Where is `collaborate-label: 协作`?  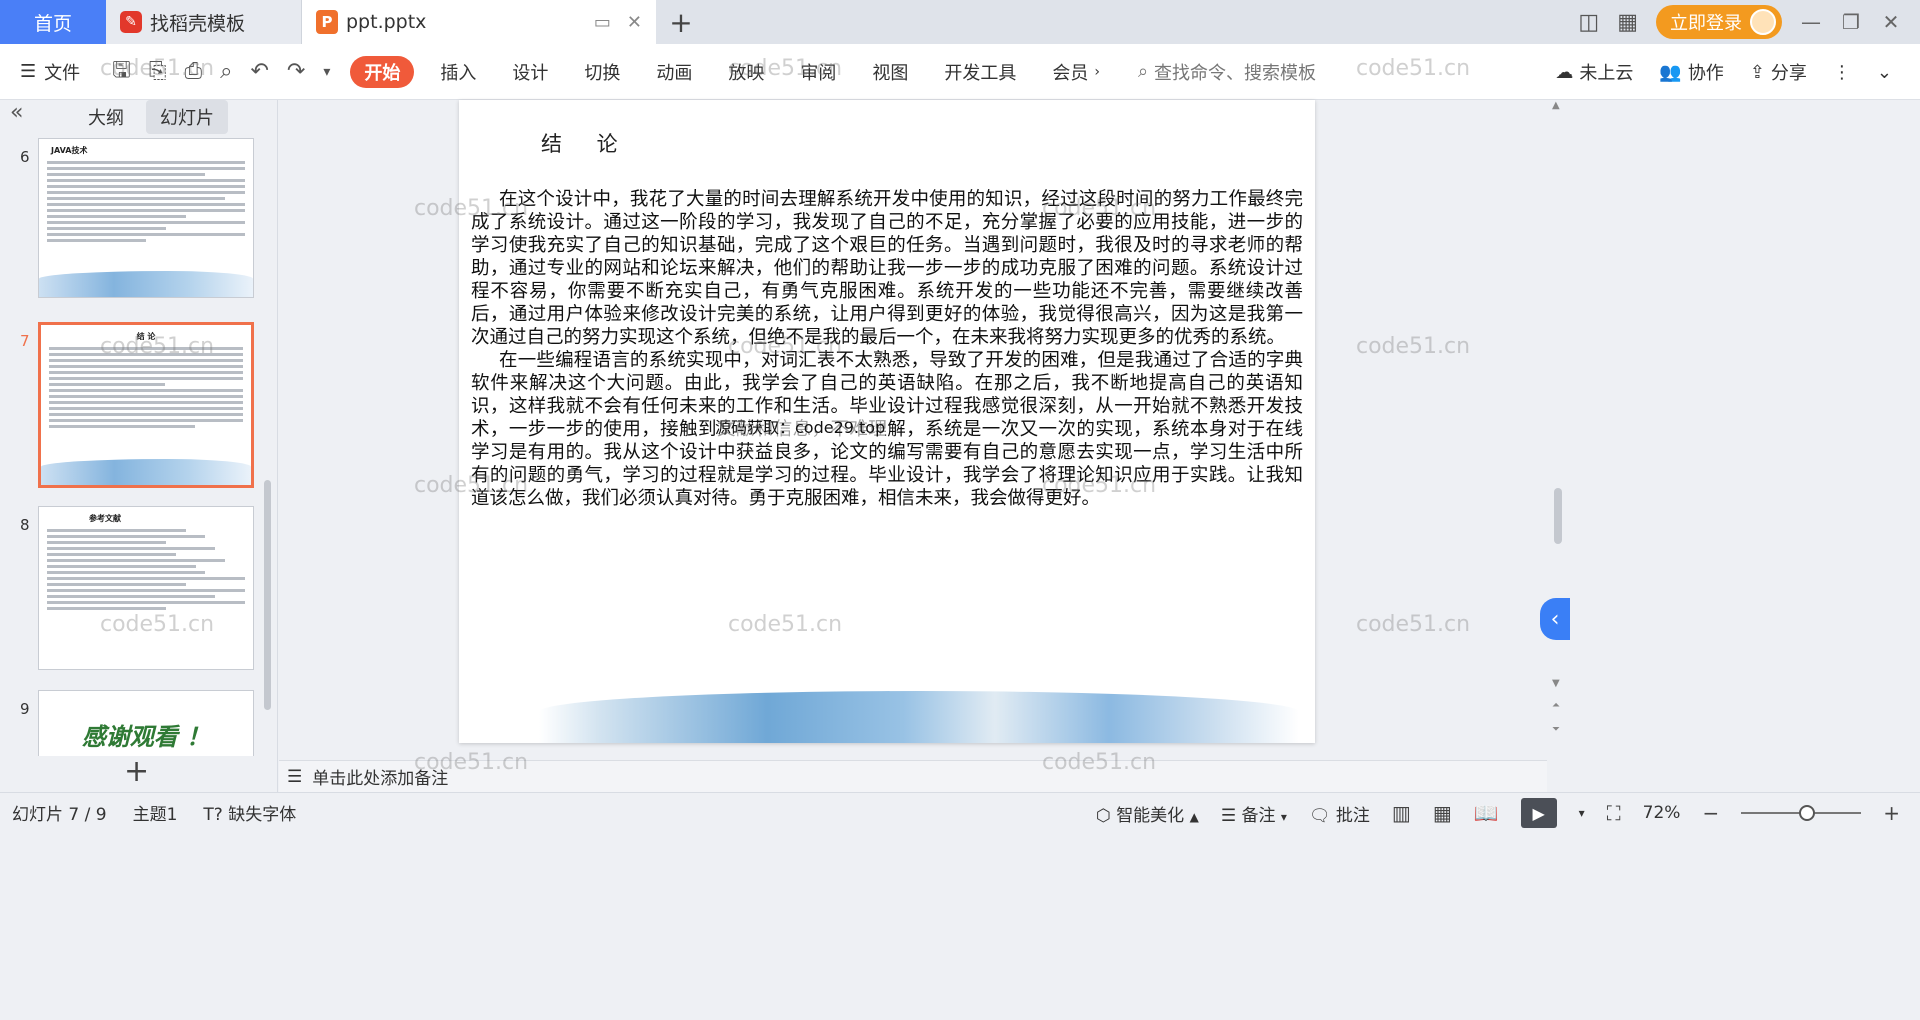
collaborate-label: 协作 is located at coordinates (1705, 73).